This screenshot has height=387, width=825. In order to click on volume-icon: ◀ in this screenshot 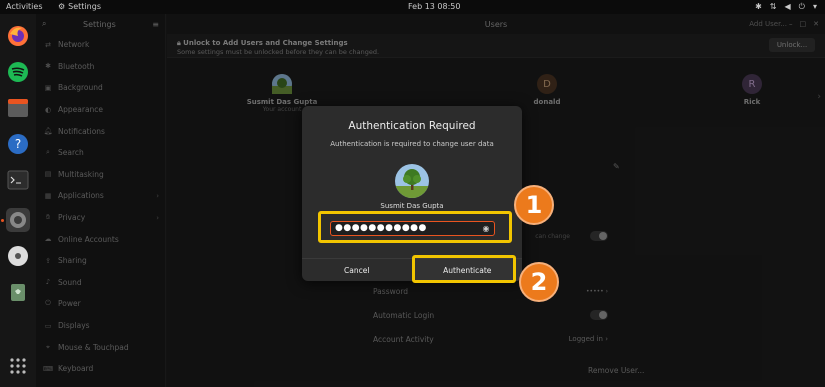, I will do `click(787, 6)`.